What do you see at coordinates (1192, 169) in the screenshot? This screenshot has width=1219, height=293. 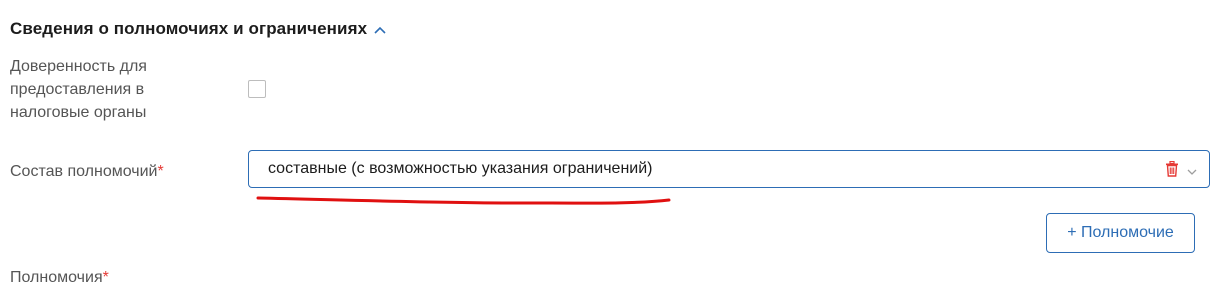 I see `chevron-down-icon` at bounding box center [1192, 169].